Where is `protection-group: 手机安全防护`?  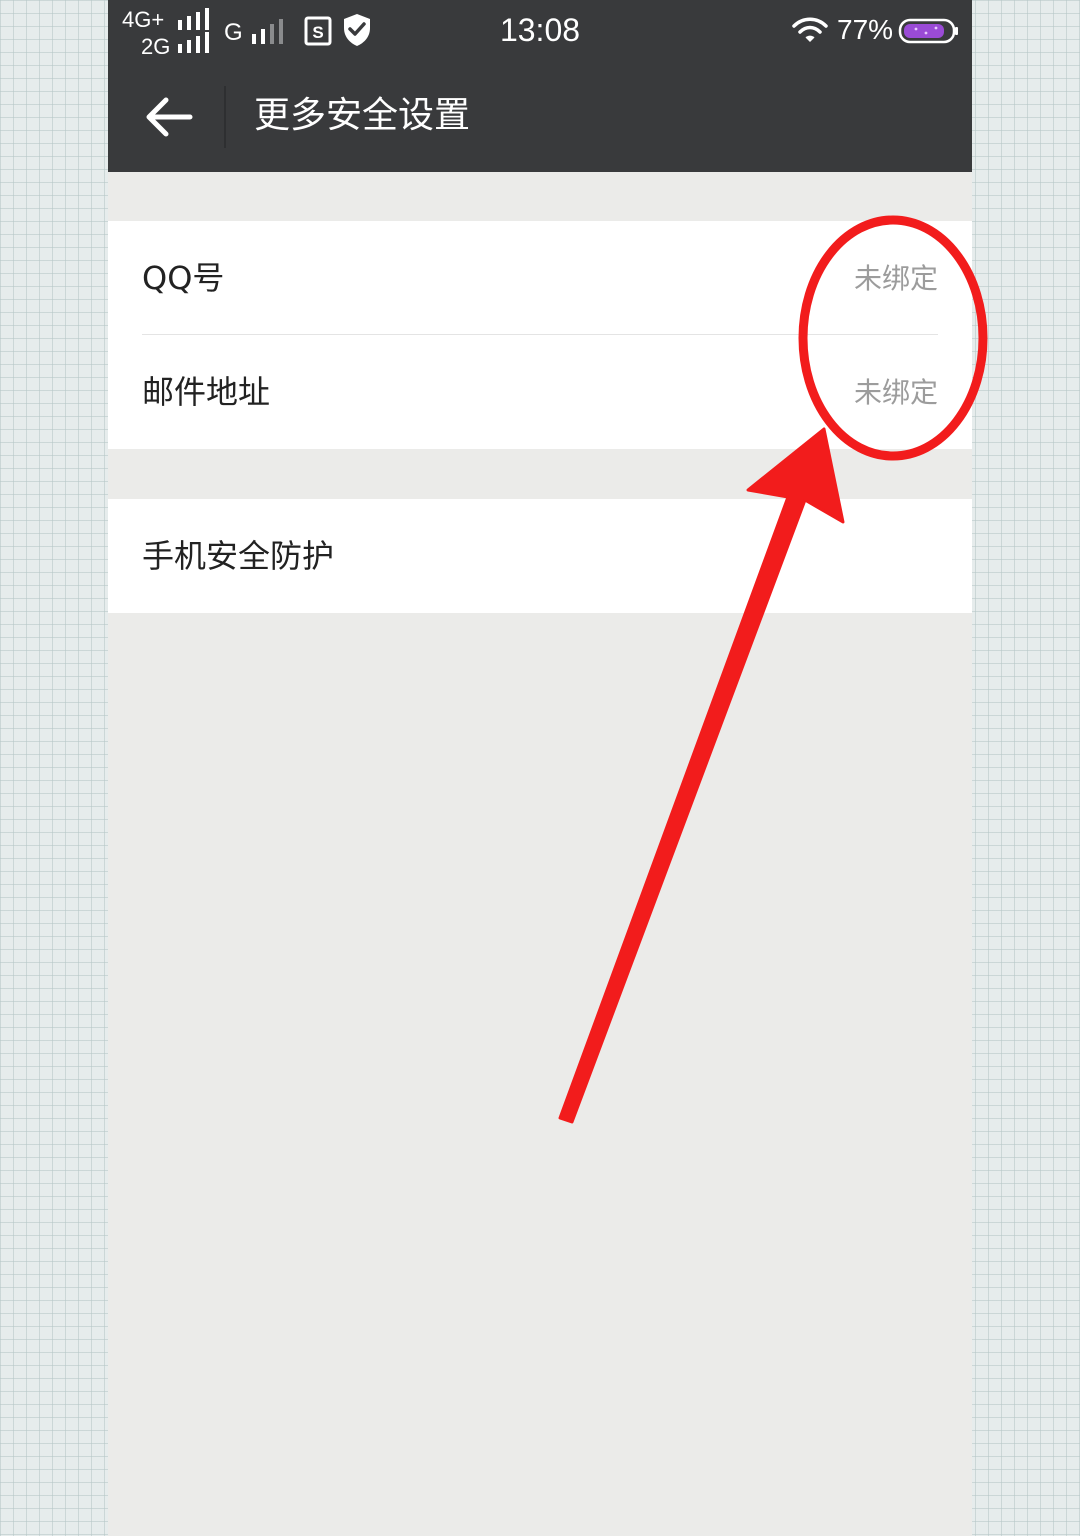 protection-group: 手机安全防护 is located at coordinates (540, 556).